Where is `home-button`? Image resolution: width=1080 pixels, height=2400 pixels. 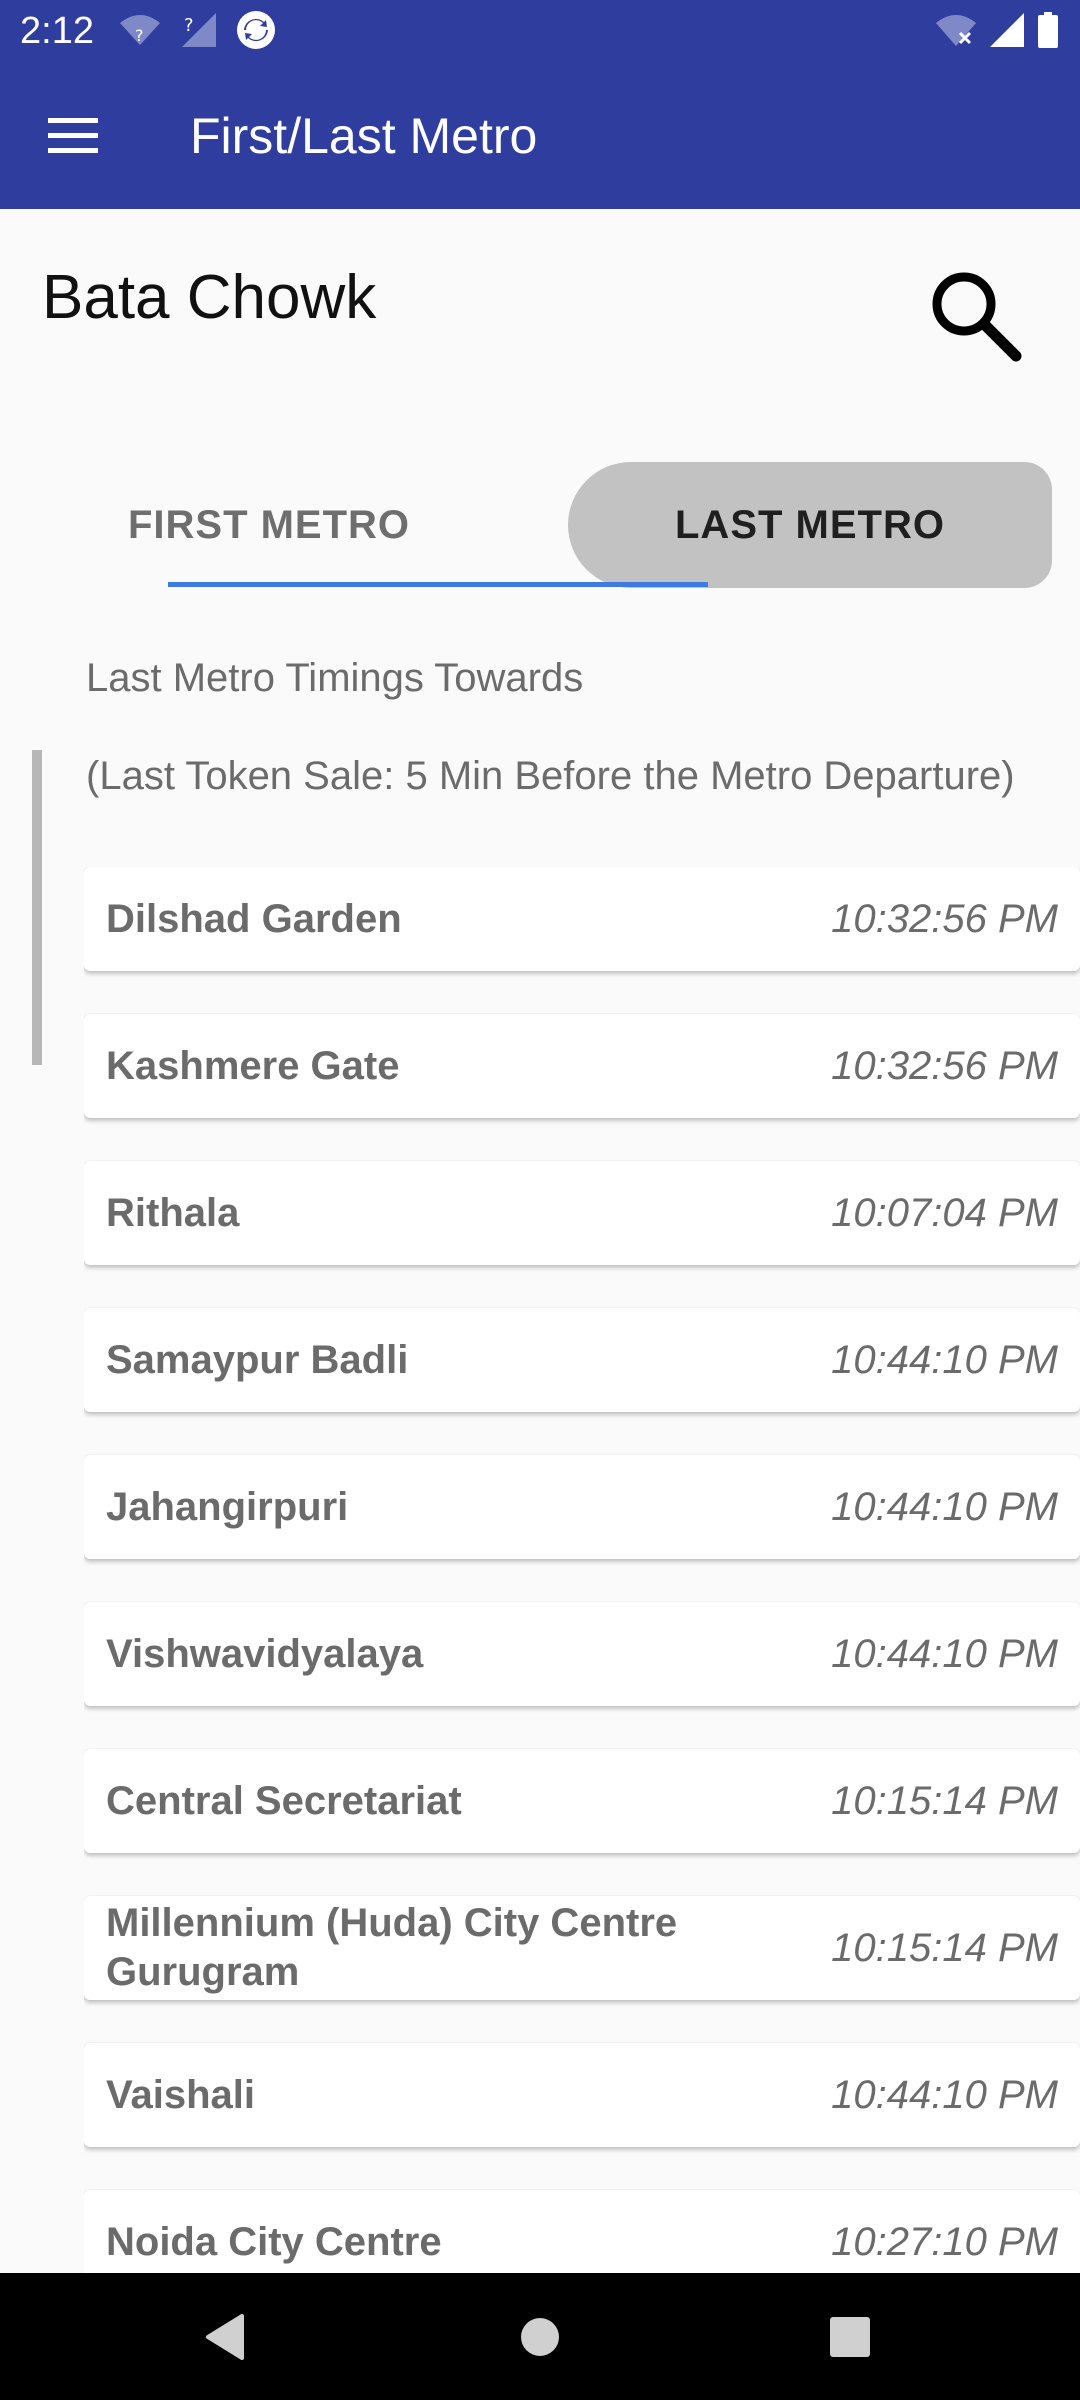
home-button is located at coordinates (540, 2337).